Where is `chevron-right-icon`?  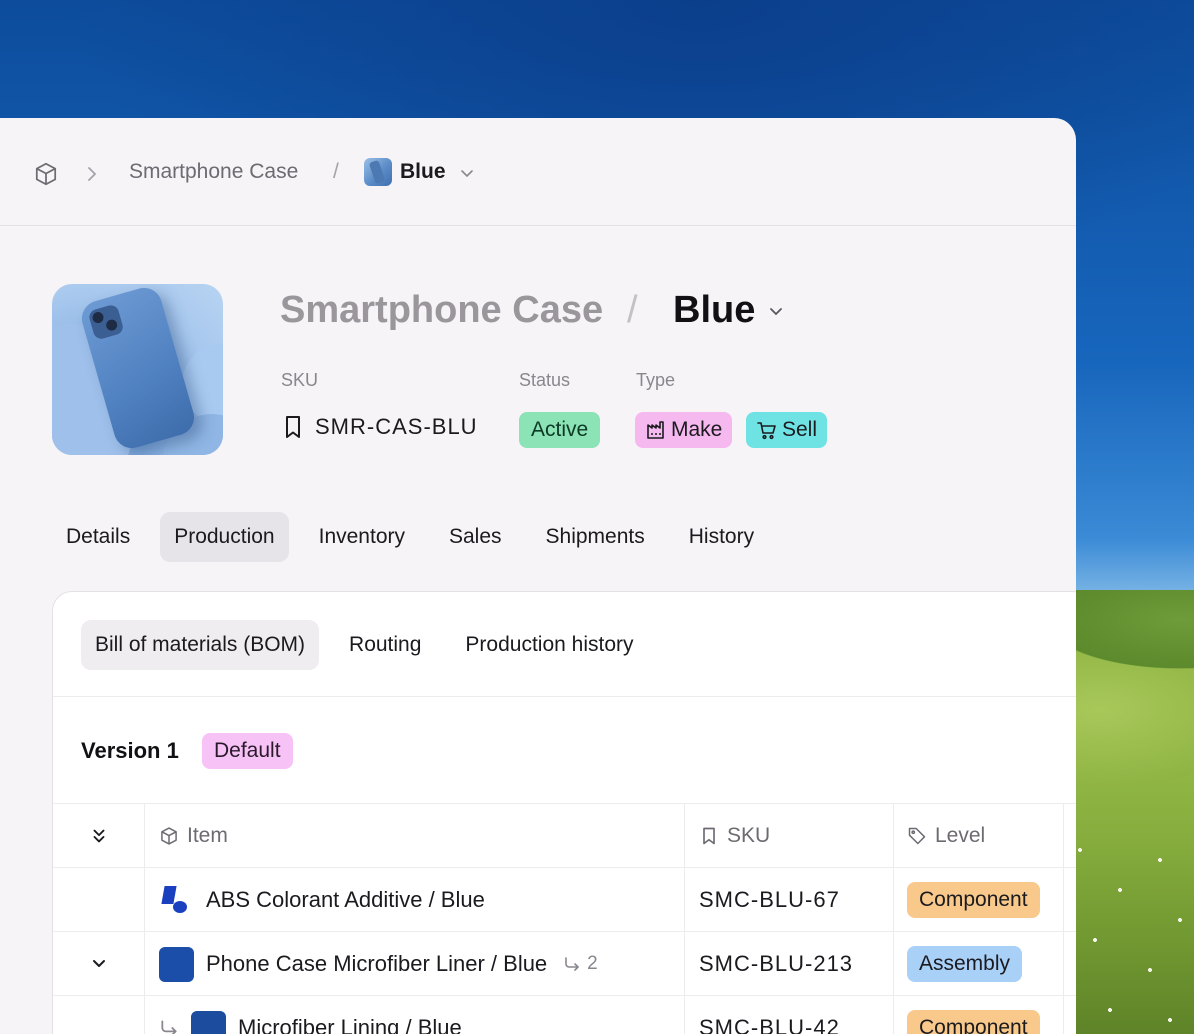
chevron-right-icon is located at coordinates (92, 174).